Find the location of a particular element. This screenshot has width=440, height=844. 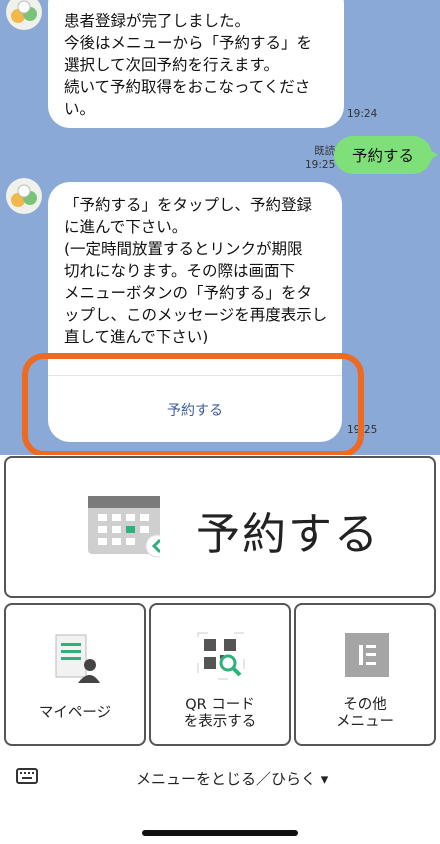

message-line: メニューボタンの「予約する」をタ is located at coordinates (188, 293).